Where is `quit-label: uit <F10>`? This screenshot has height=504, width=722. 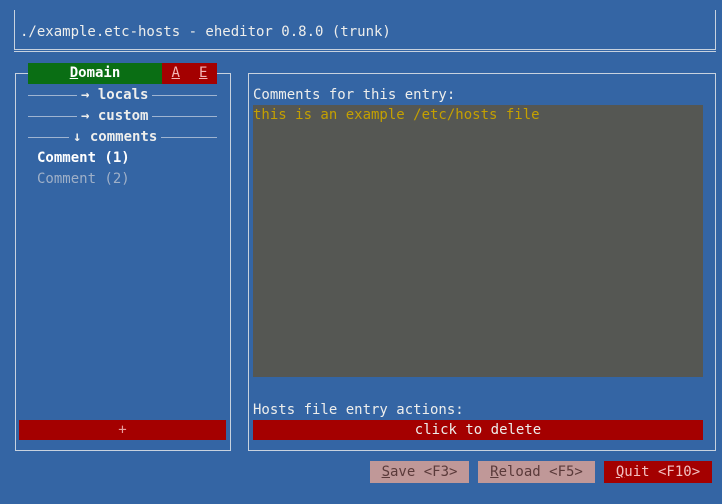 quit-label: uit <F10> is located at coordinates (662, 472).